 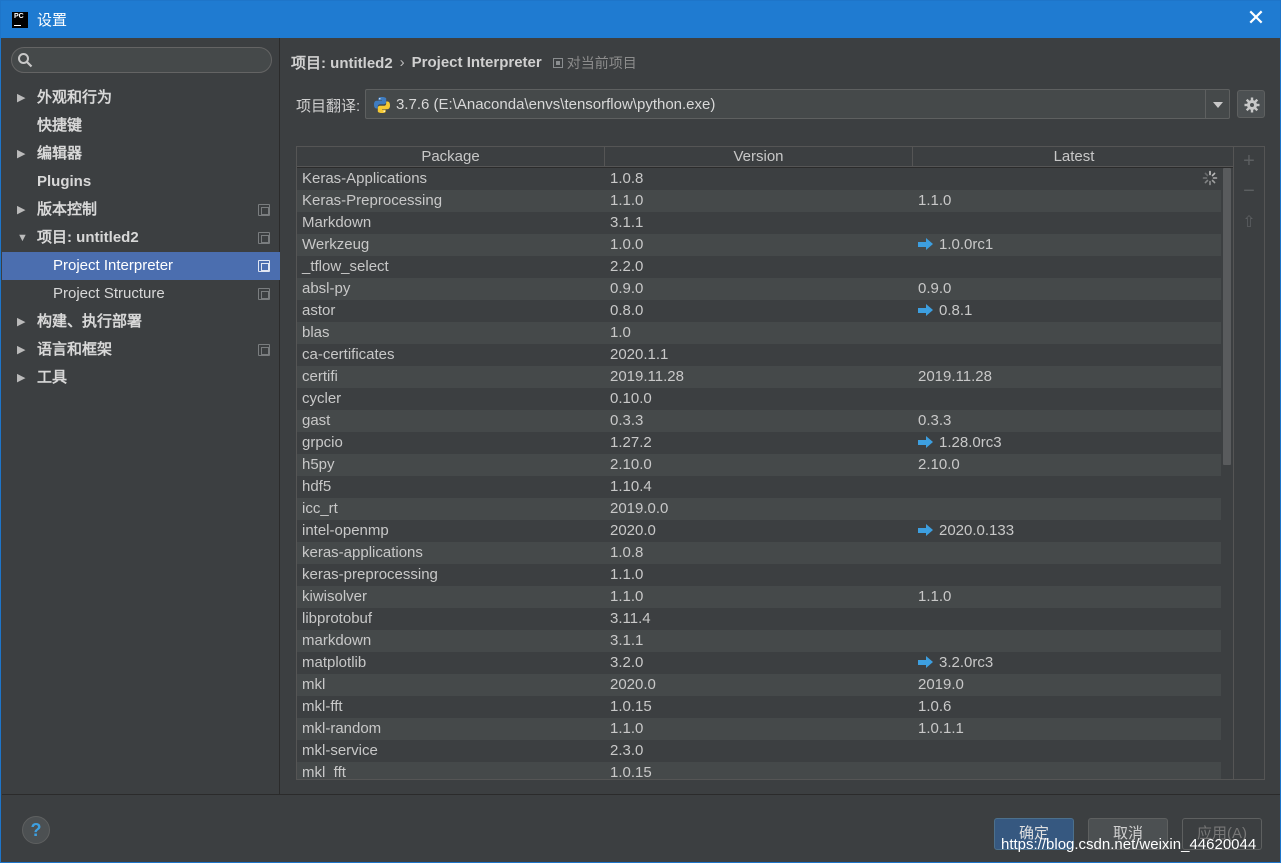 I want to click on search-input, so click(x=141, y=60).